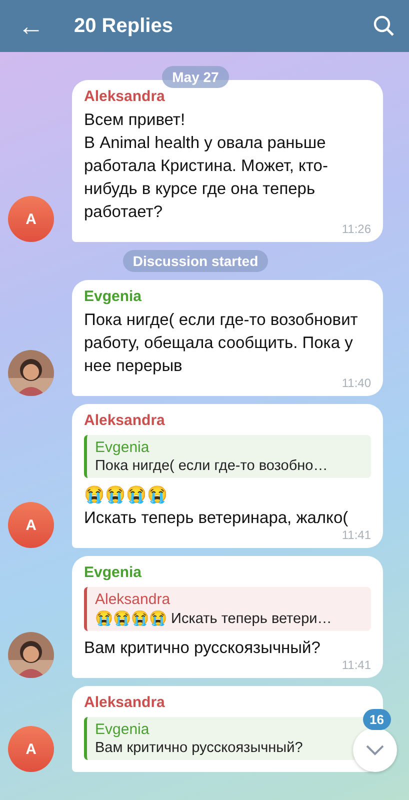 Image resolution: width=409 pixels, height=800 pixels. I want to click on back-button: ←, so click(31, 26).